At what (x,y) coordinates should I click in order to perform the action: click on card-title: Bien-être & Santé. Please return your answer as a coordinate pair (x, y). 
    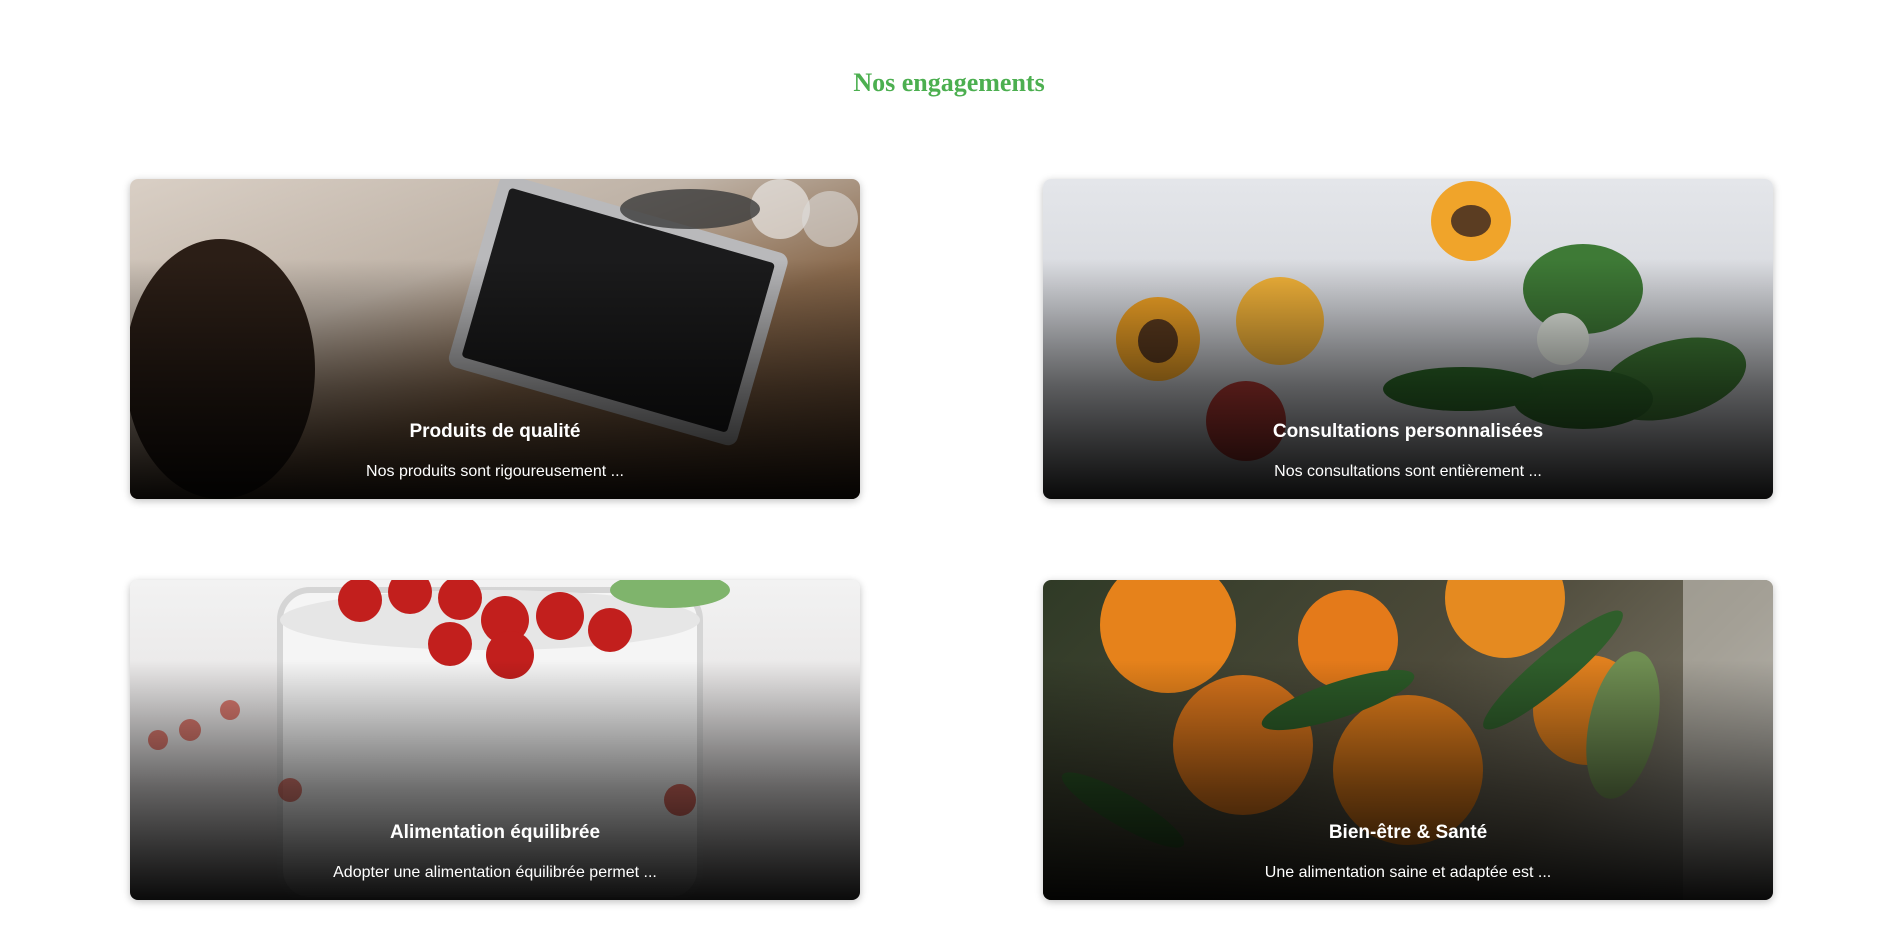
    Looking at the image, I should click on (1408, 832).